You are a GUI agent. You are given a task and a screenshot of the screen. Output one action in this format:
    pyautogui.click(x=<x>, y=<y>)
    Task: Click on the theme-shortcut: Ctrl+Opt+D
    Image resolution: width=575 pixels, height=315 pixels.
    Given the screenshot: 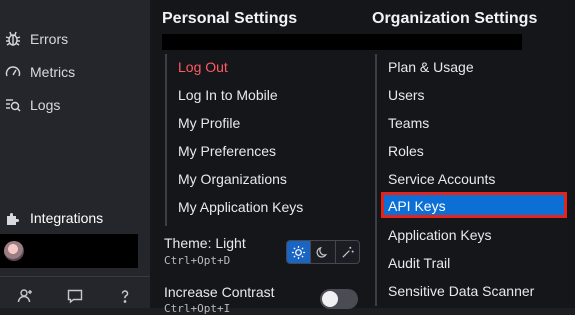 What is the action you would take?
    pyautogui.click(x=197, y=260)
    